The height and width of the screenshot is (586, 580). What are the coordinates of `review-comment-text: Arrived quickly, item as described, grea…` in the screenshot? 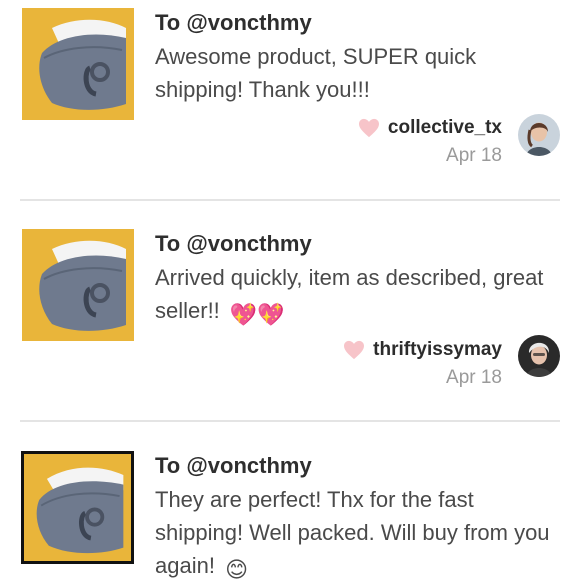 It's located at (349, 294).